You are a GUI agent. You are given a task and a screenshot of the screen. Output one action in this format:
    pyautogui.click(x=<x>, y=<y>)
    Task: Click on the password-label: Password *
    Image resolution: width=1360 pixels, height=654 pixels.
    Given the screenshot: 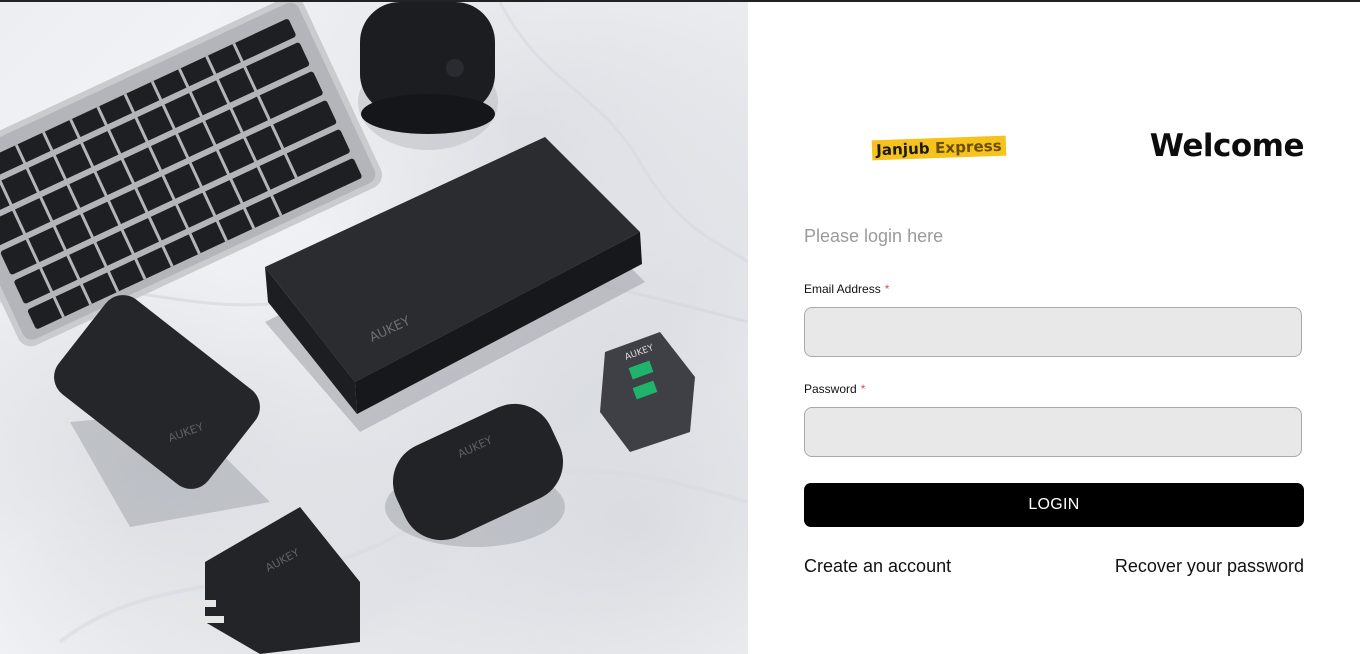 What is the action you would take?
    pyautogui.click(x=835, y=389)
    